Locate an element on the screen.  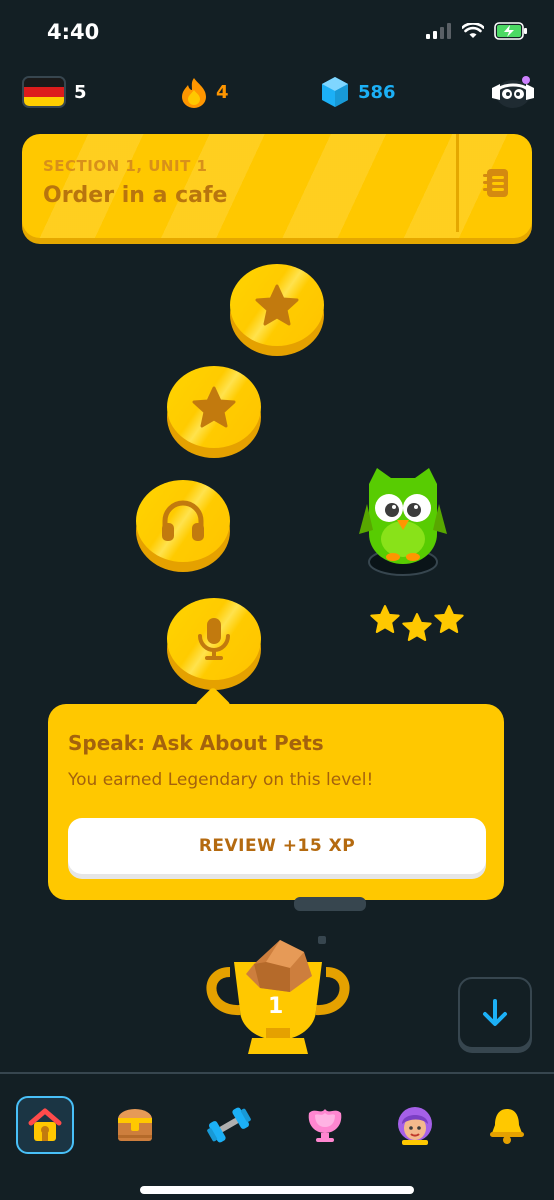
streak-counter: 4 is located at coordinates (204, 92).